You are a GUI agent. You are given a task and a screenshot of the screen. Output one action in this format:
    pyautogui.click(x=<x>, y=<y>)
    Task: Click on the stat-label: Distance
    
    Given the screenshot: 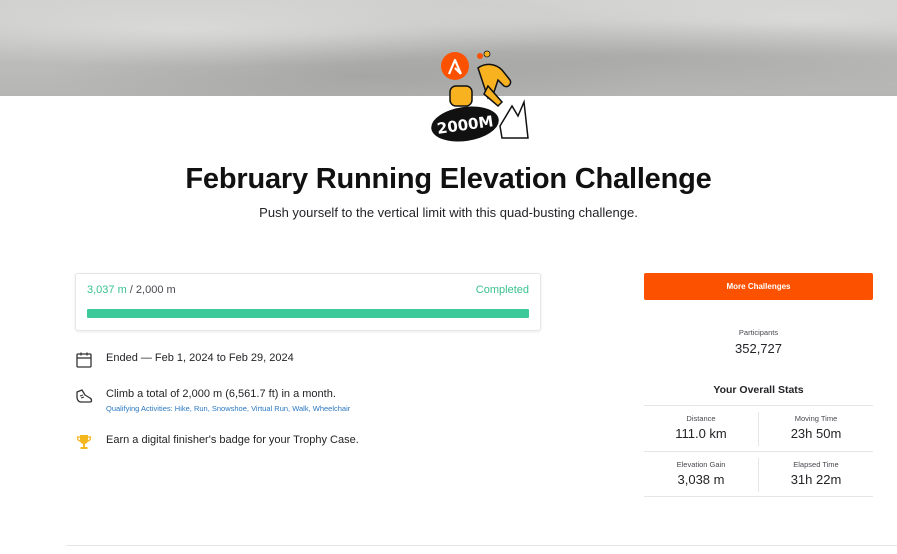 What is the action you would take?
    pyautogui.click(x=701, y=418)
    